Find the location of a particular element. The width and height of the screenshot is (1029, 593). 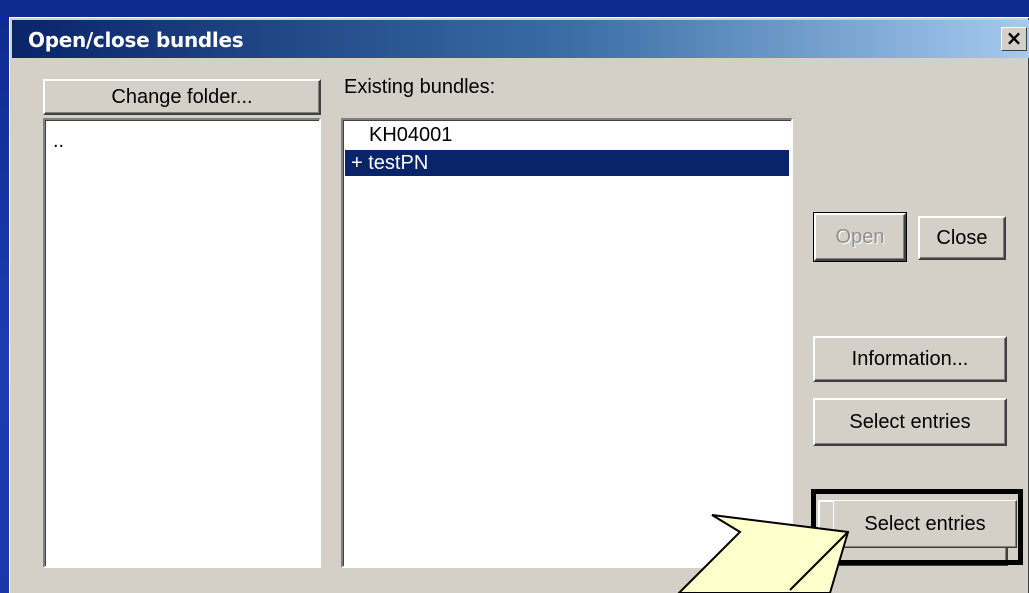

callout-arrow-icon is located at coordinates (763, 553).